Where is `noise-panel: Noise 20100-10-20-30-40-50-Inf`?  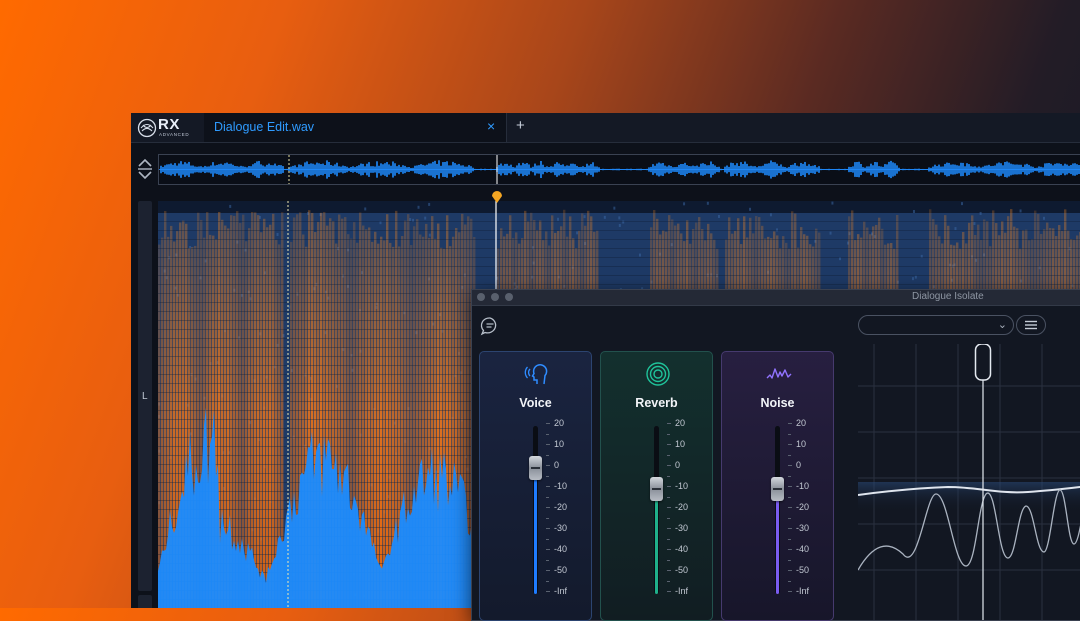 noise-panel: Noise 20100-10-20-30-40-50-Inf is located at coordinates (777, 486).